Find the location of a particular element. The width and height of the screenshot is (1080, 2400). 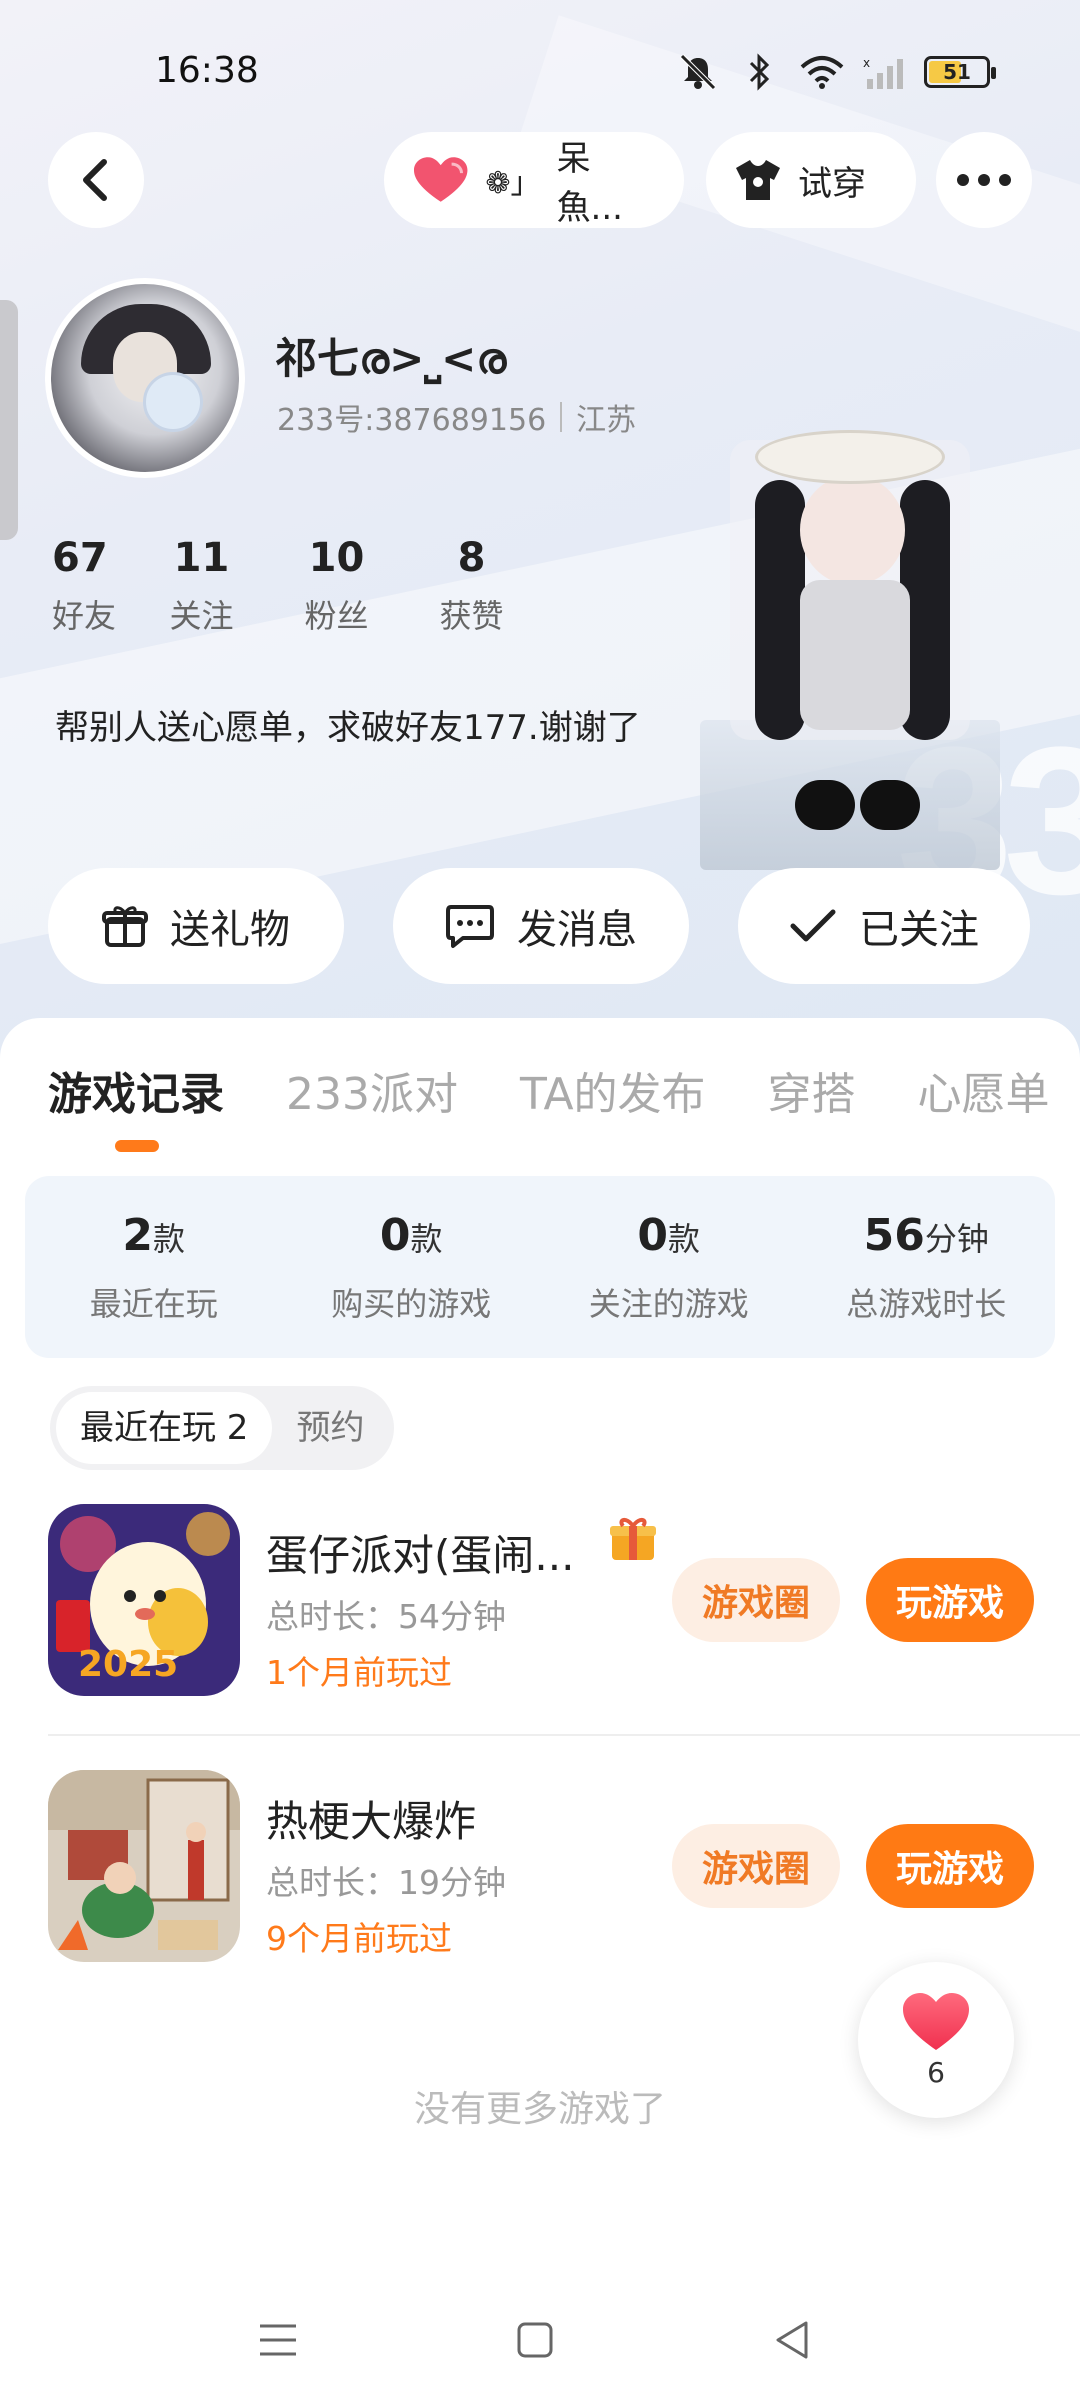

tab-wishlist: 心愿单 is located at coordinates (984, 1090).